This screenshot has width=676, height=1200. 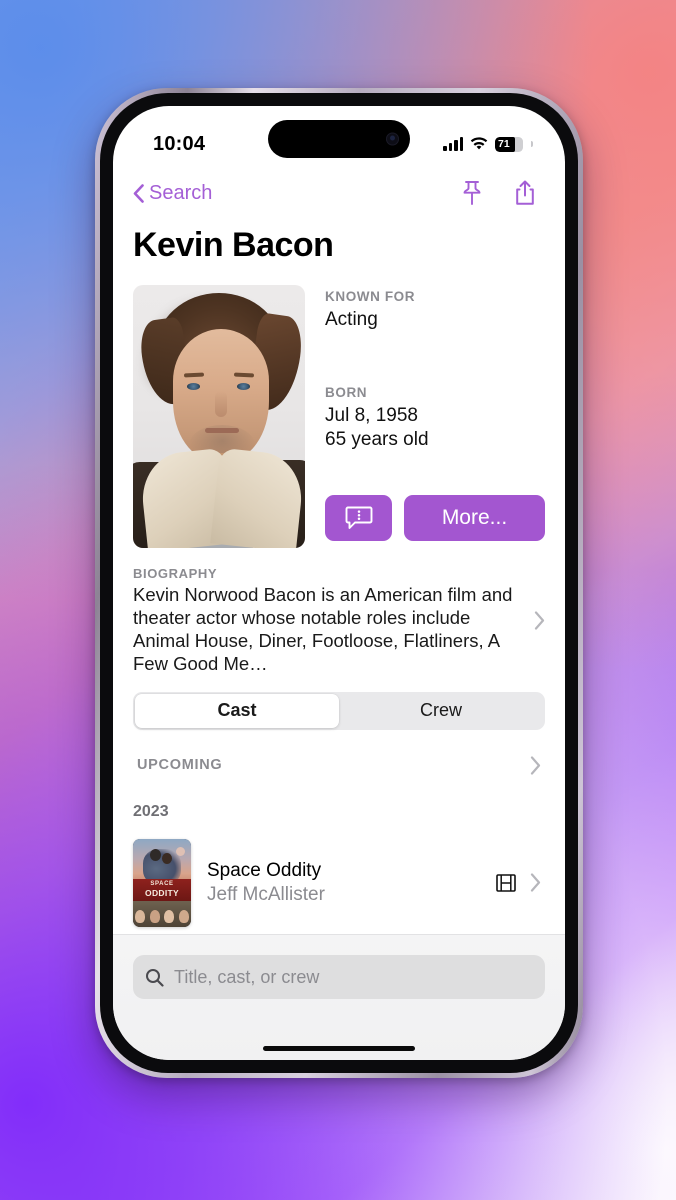 I want to click on section-header-upcoming: UPCOMING, so click(x=339, y=752).